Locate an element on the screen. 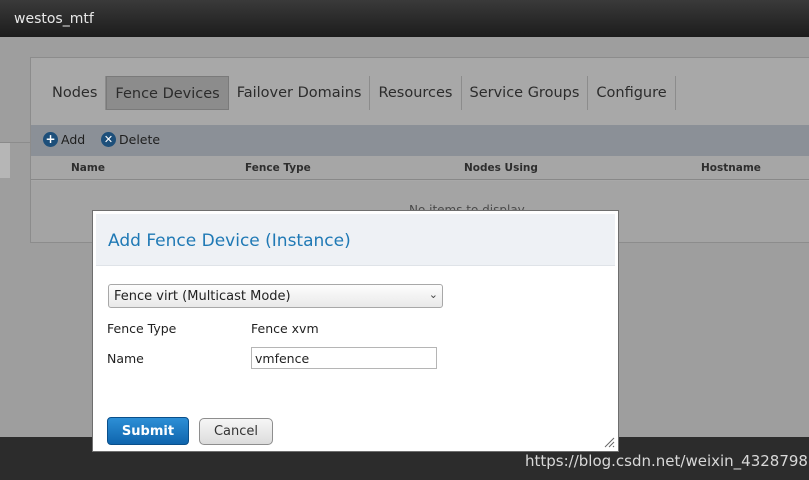 The image size is (809, 480). app-title: westos_mtf is located at coordinates (54, 19).